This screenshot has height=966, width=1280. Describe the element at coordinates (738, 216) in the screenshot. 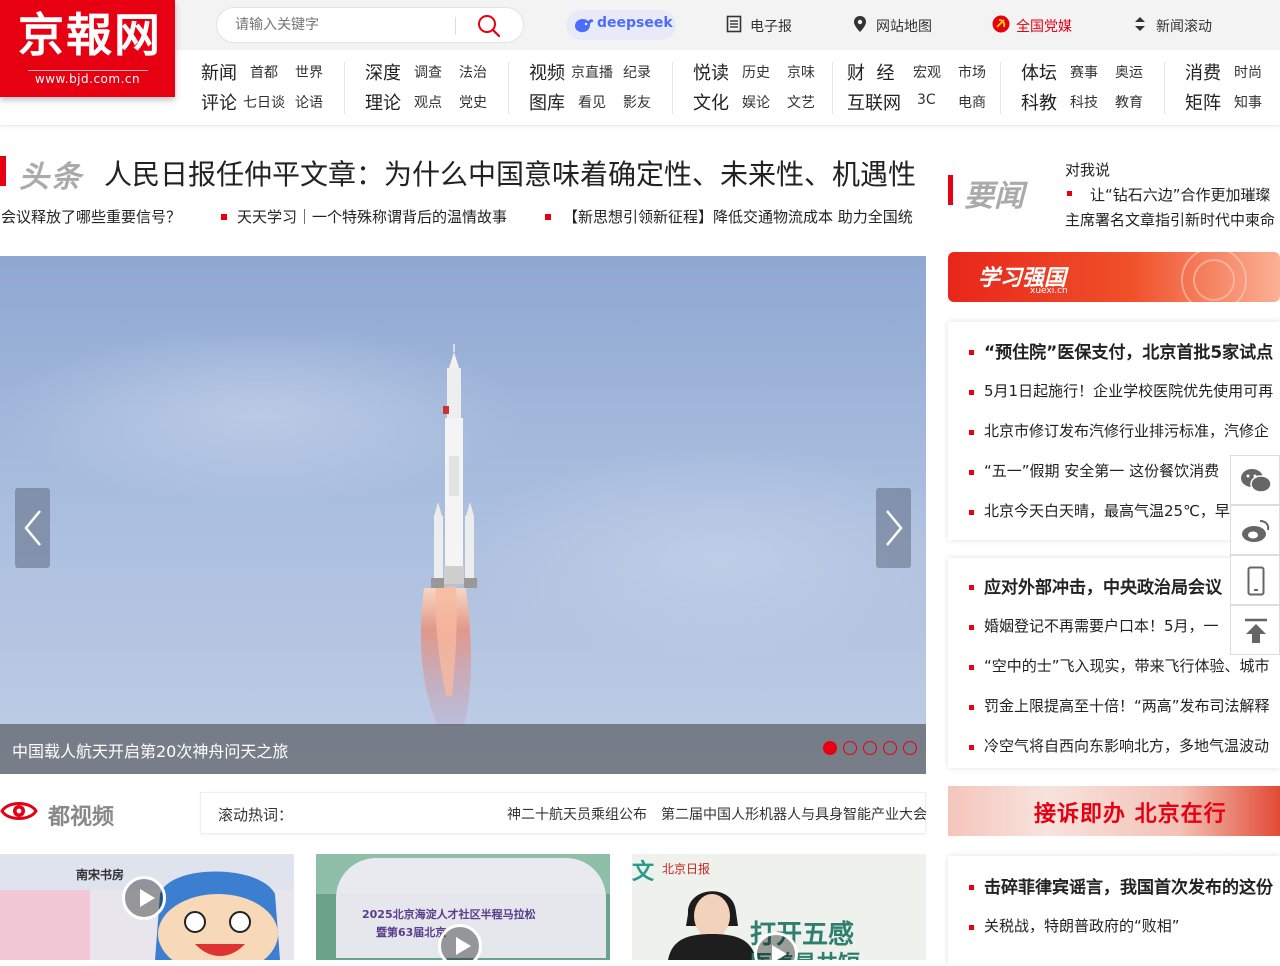

I see `sub-link: 【新思想引领新征程】降低交通物流成本 助力全国统` at that location.